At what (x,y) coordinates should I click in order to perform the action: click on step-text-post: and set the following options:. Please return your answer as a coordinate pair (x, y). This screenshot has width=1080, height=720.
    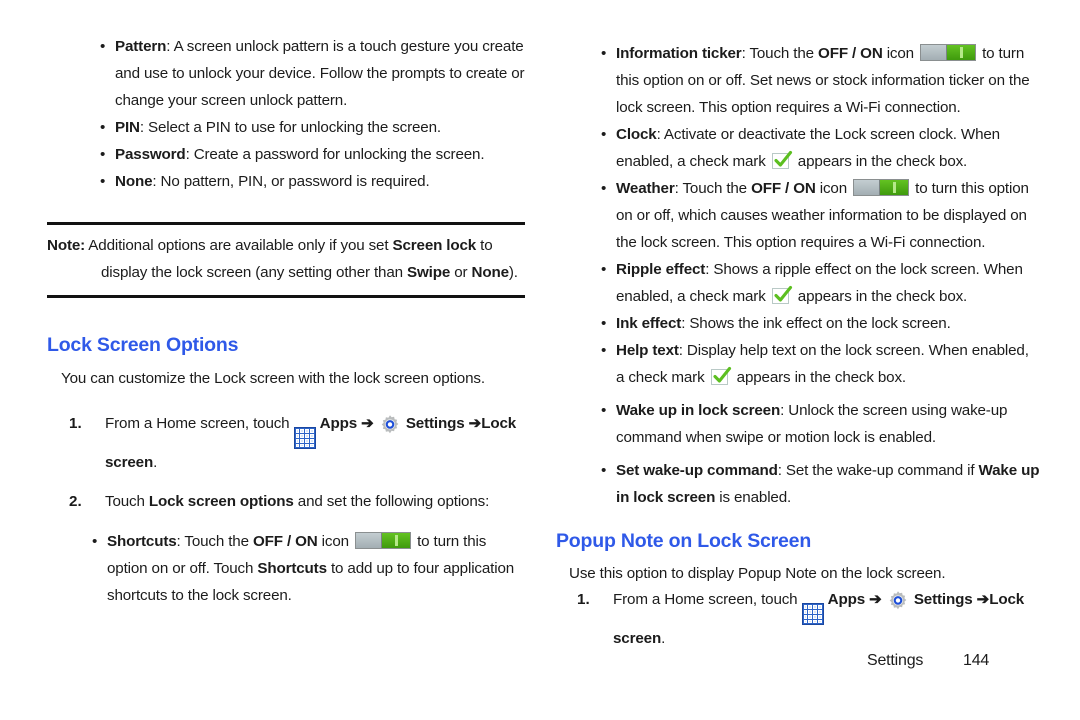
    Looking at the image, I should click on (391, 502).